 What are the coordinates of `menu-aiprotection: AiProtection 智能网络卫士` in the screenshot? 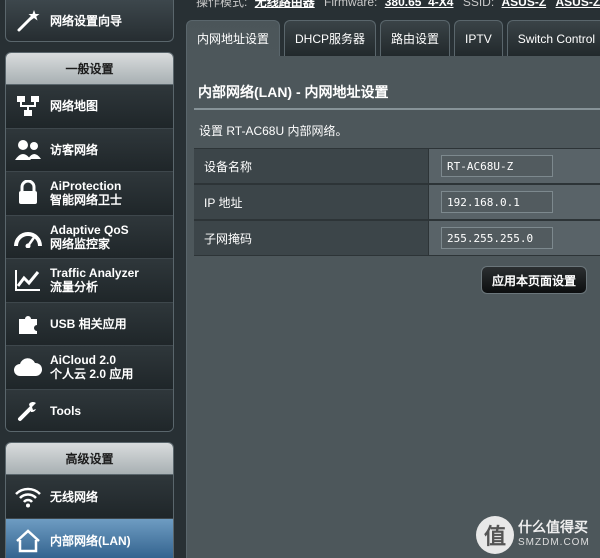 It's located at (89, 194).